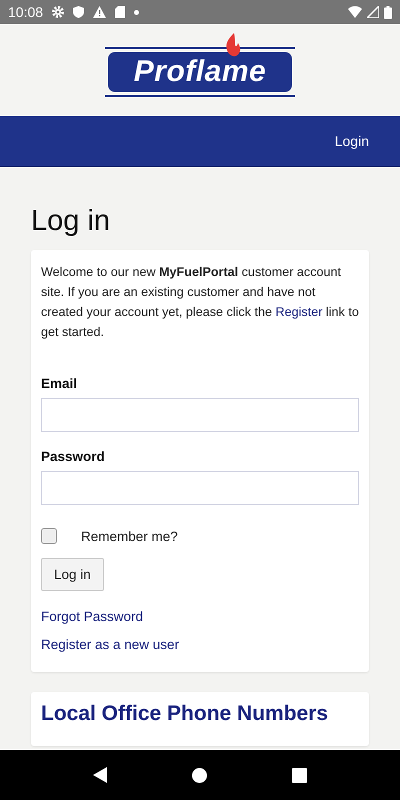  What do you see at coordinates (78, 12) in the screenshot?
I see `shield-icon` at bounding box center [78, 12].